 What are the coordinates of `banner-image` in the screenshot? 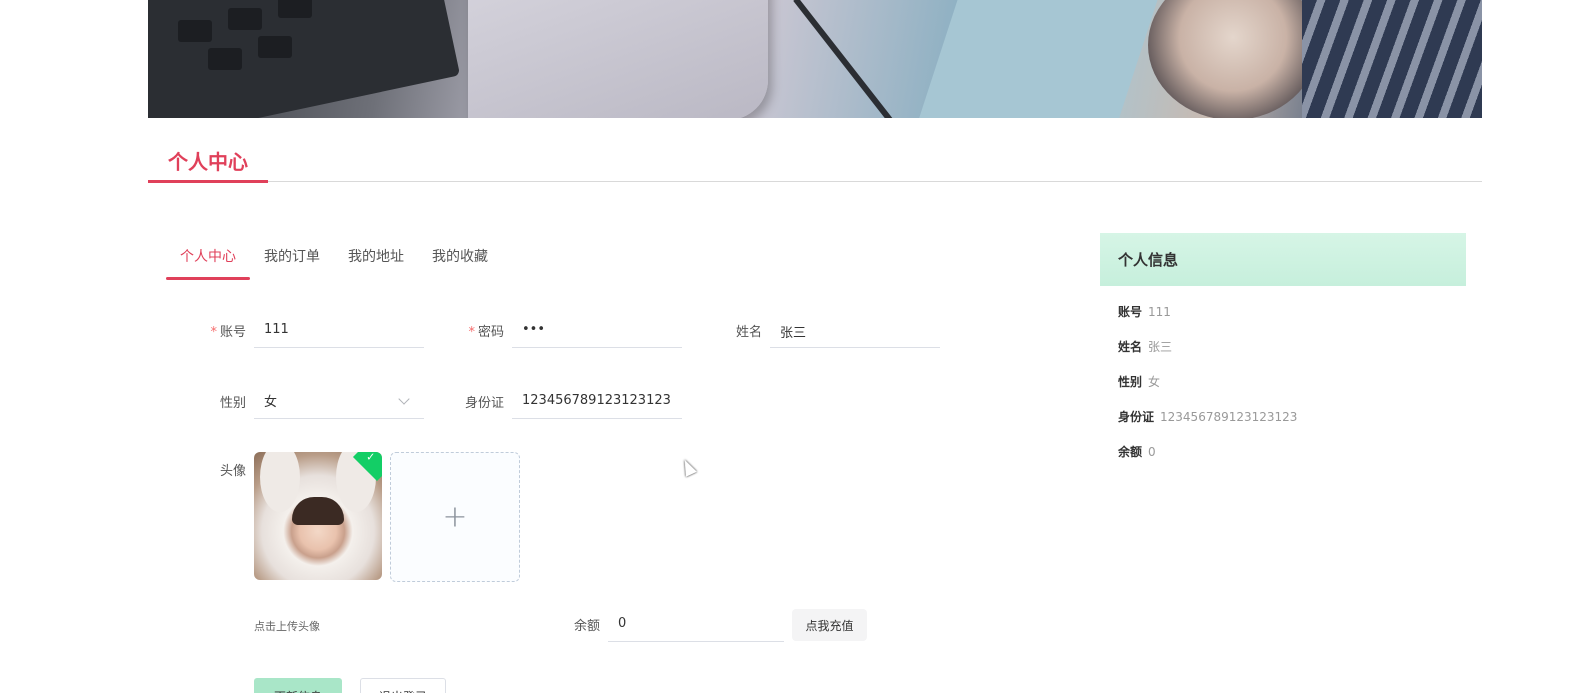 It's located at (815, 59).